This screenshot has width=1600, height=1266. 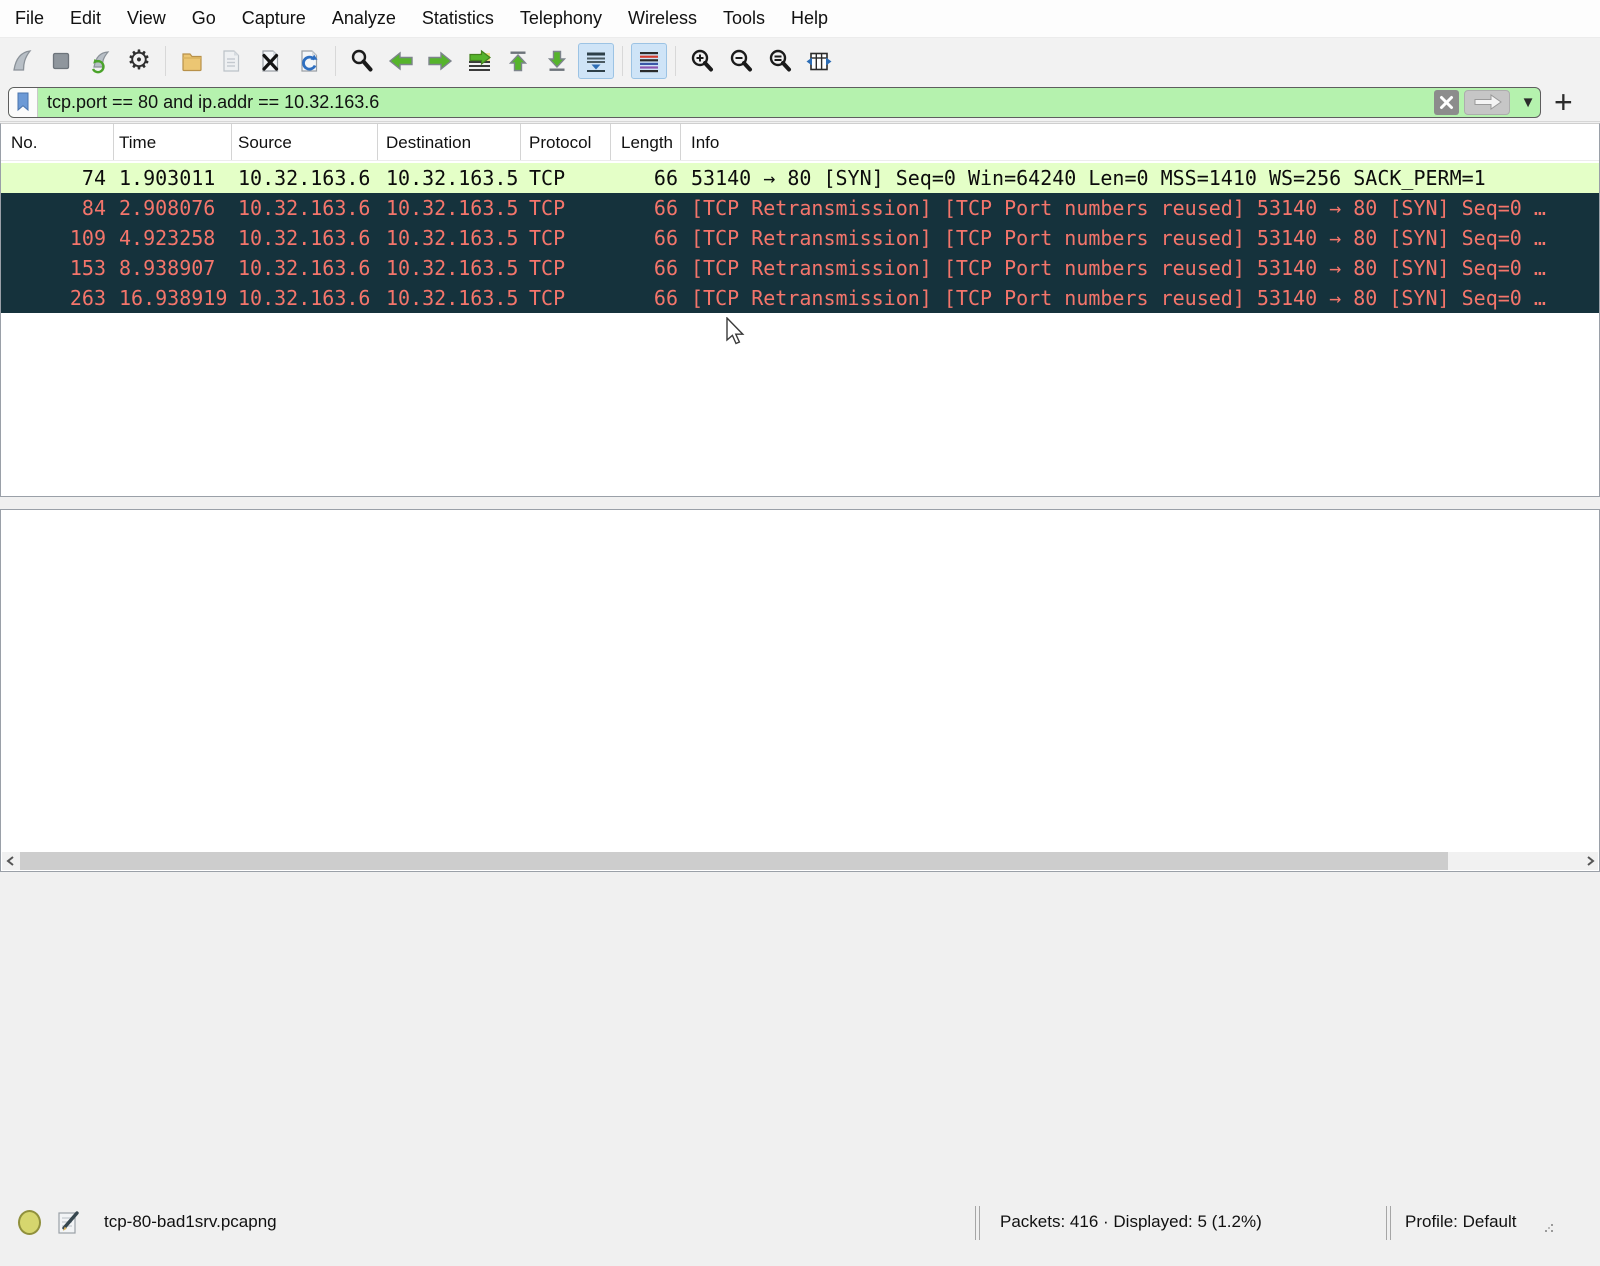 I want to click on goto-packet-icon, so click(x=480, y=60).